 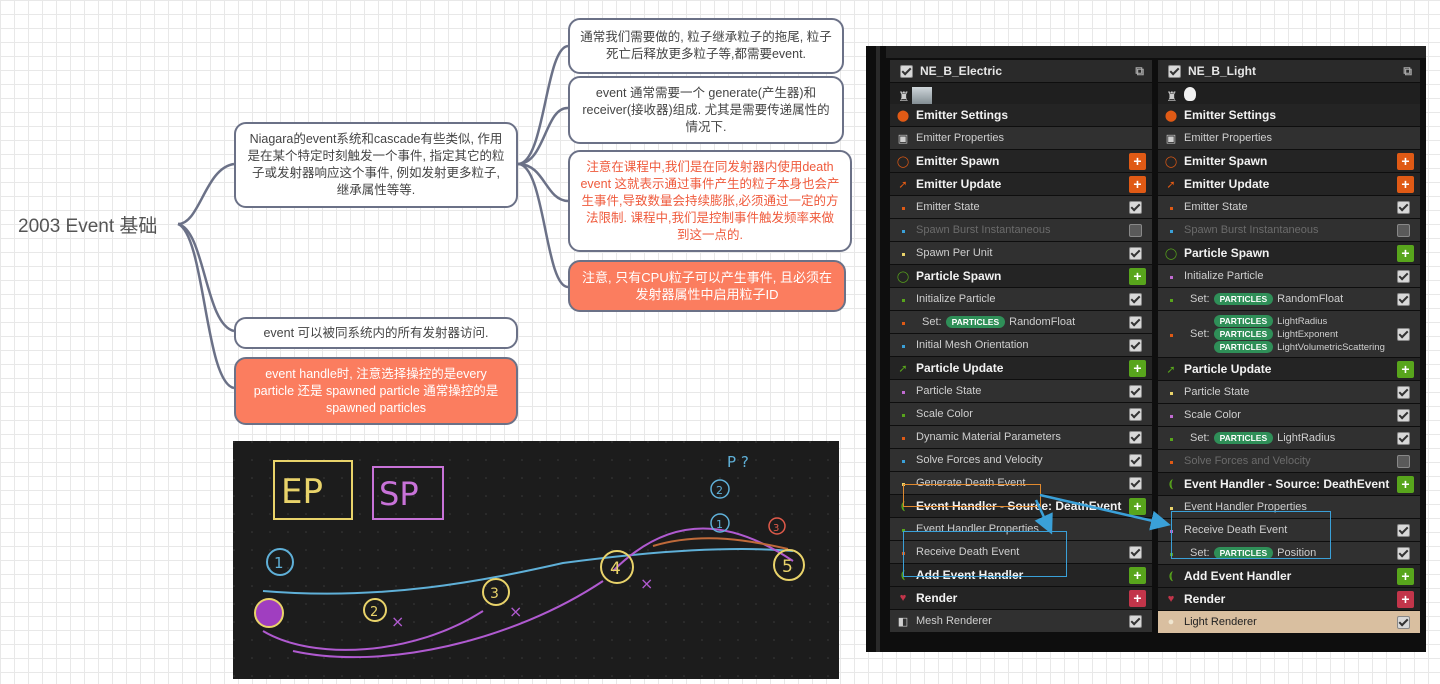 I want to click on sketch-label-3b: 3, so click(x=776, y=528).